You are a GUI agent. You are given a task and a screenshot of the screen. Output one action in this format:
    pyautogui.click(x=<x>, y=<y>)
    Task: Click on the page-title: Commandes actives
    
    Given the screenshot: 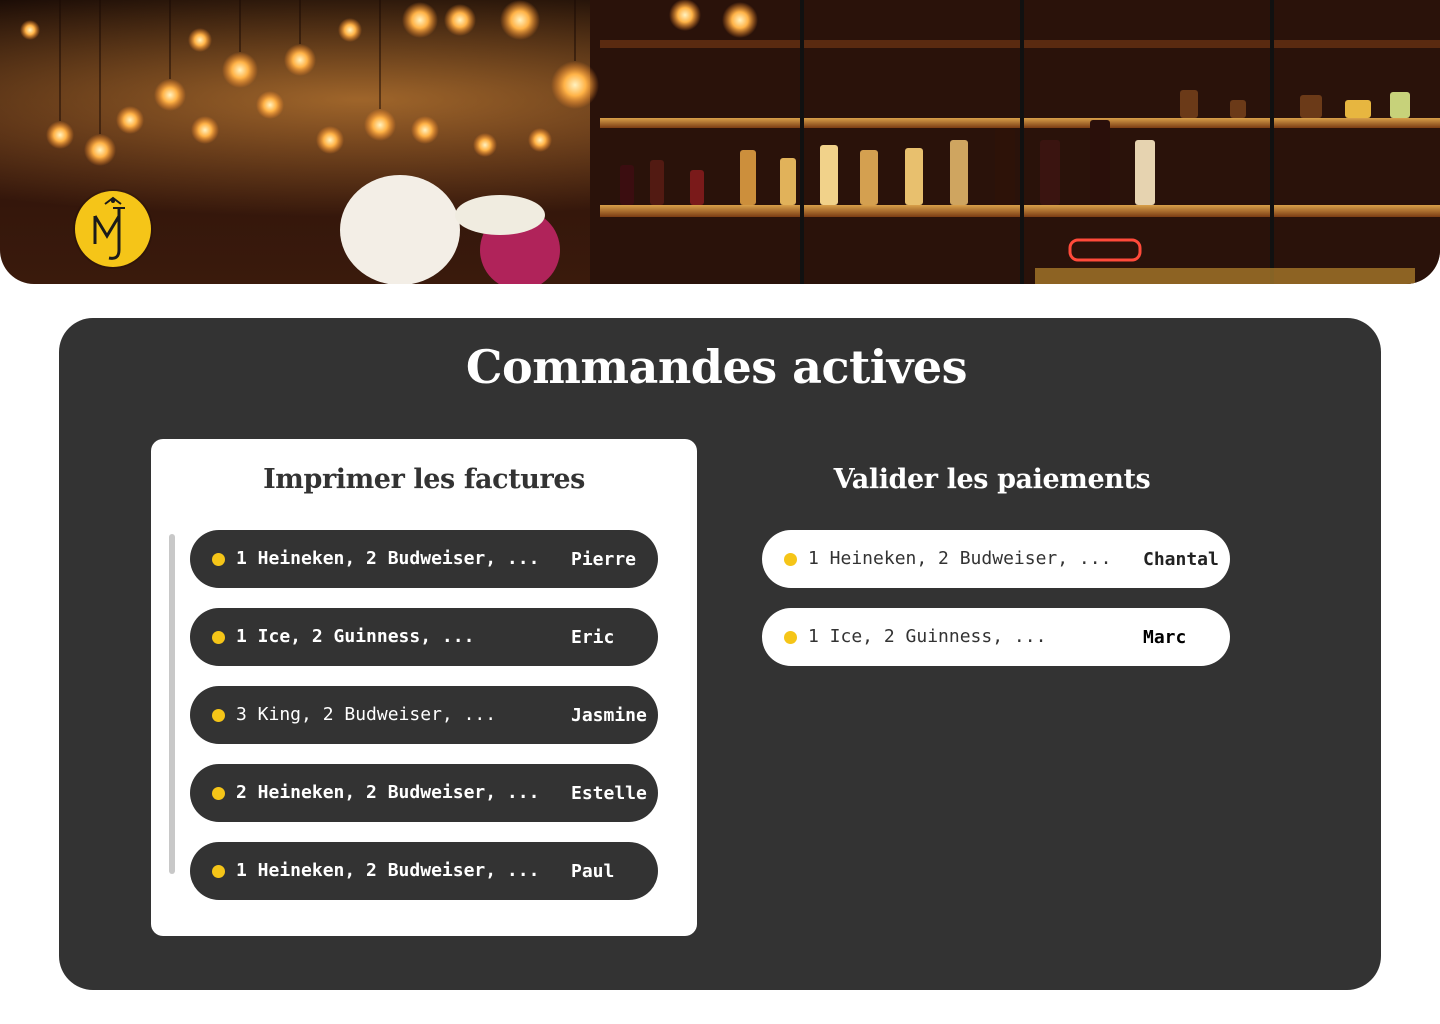 What is the action you would take?
    pyautogui.click(x=716, y=367)
    